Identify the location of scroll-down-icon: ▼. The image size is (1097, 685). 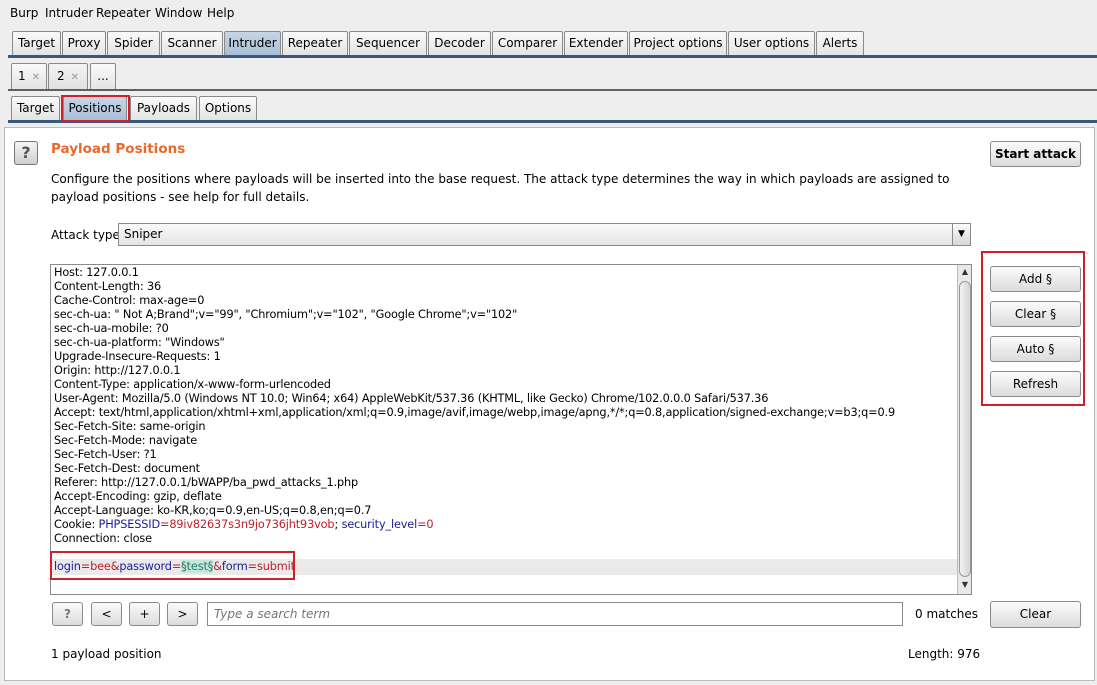
(965, 584).